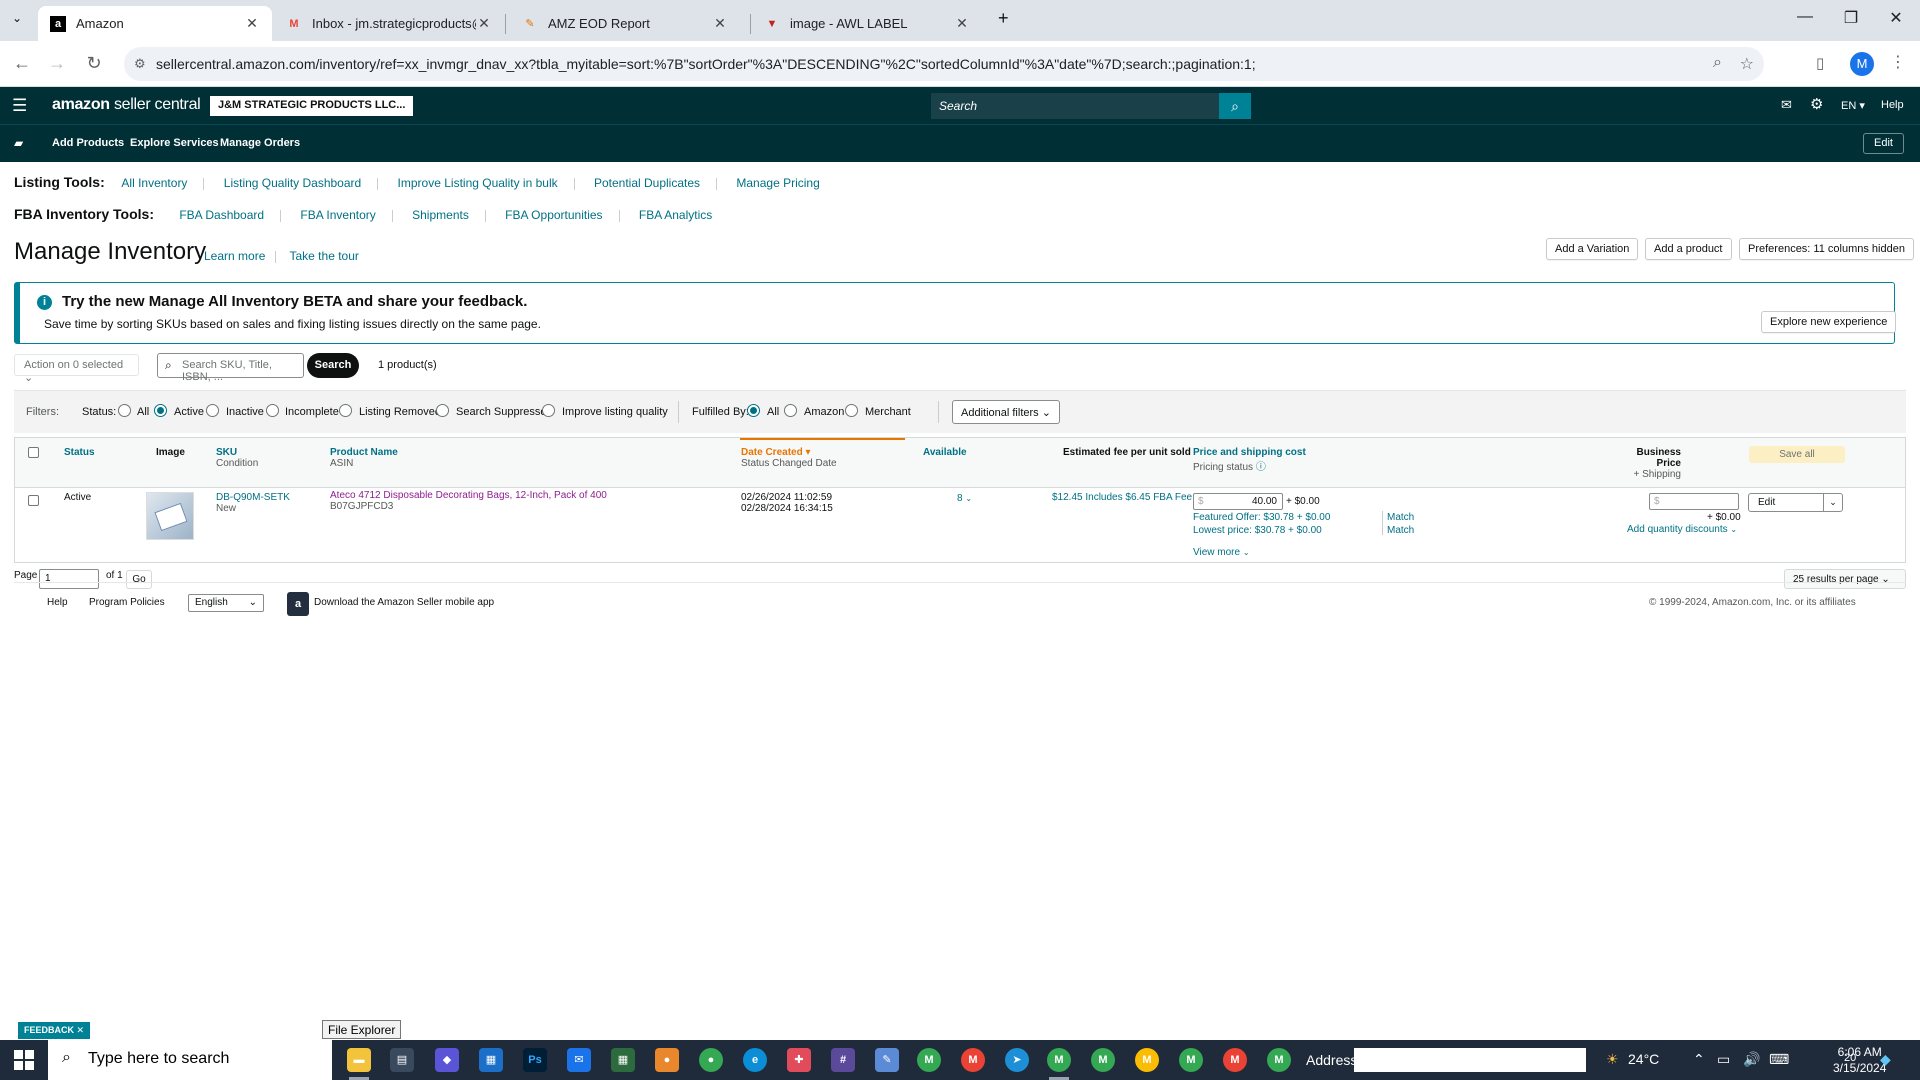  I want to click on bulk-action-select: Action on 0 selected ⌄, so click(76, 369).